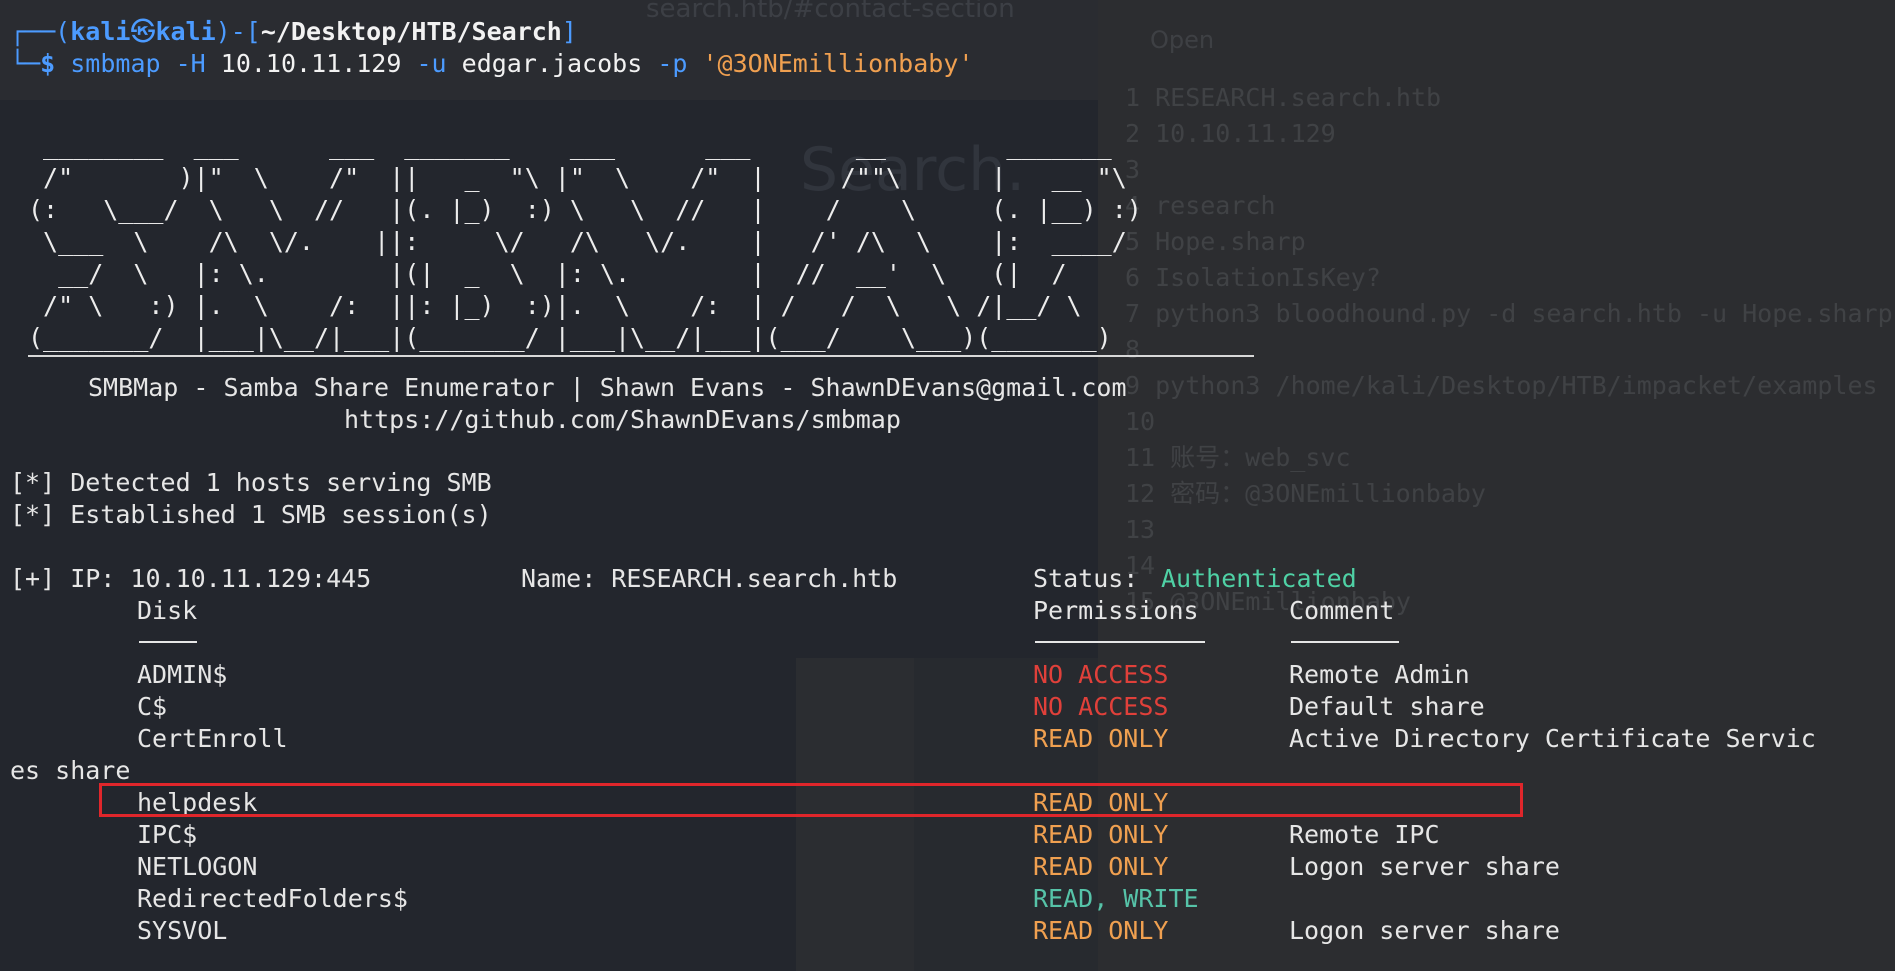  What do you see at coordinates (1345, 642) in the screenshot?
I see `comment-header-underline` at bounding box center [1345, 642].